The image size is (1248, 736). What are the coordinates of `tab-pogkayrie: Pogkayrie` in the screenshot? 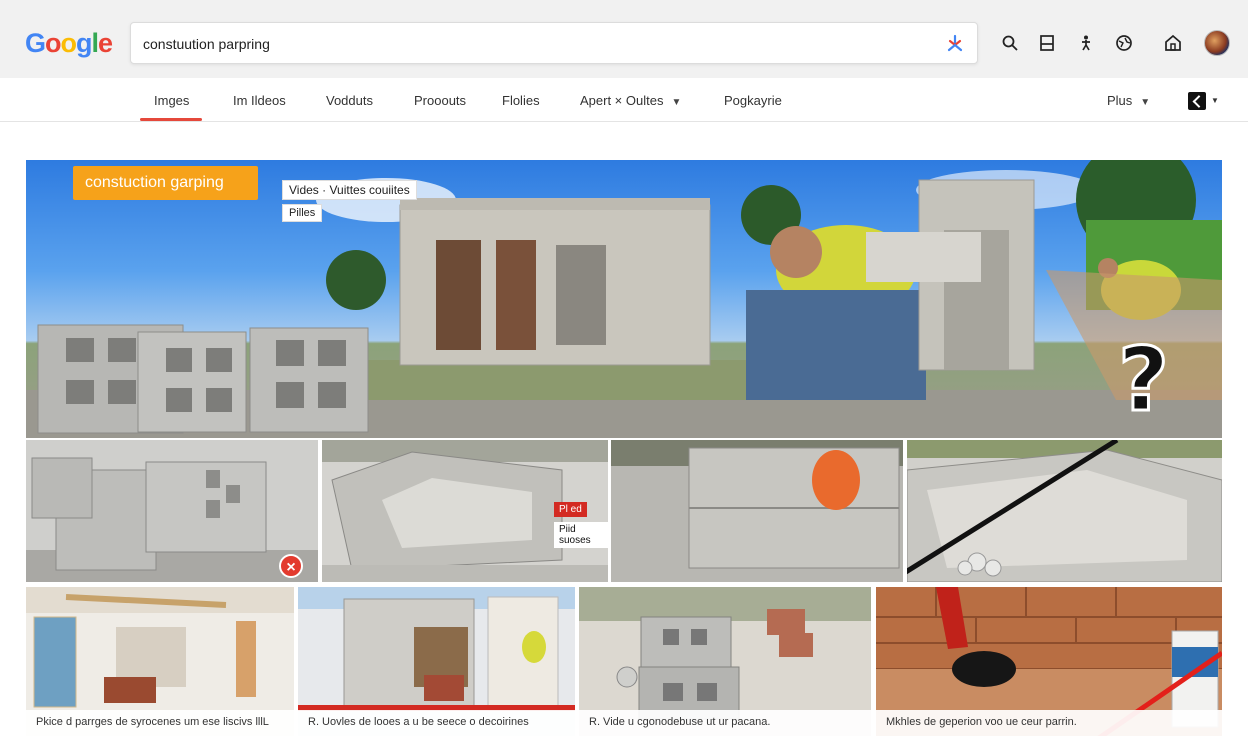 It's located at (753, 100).